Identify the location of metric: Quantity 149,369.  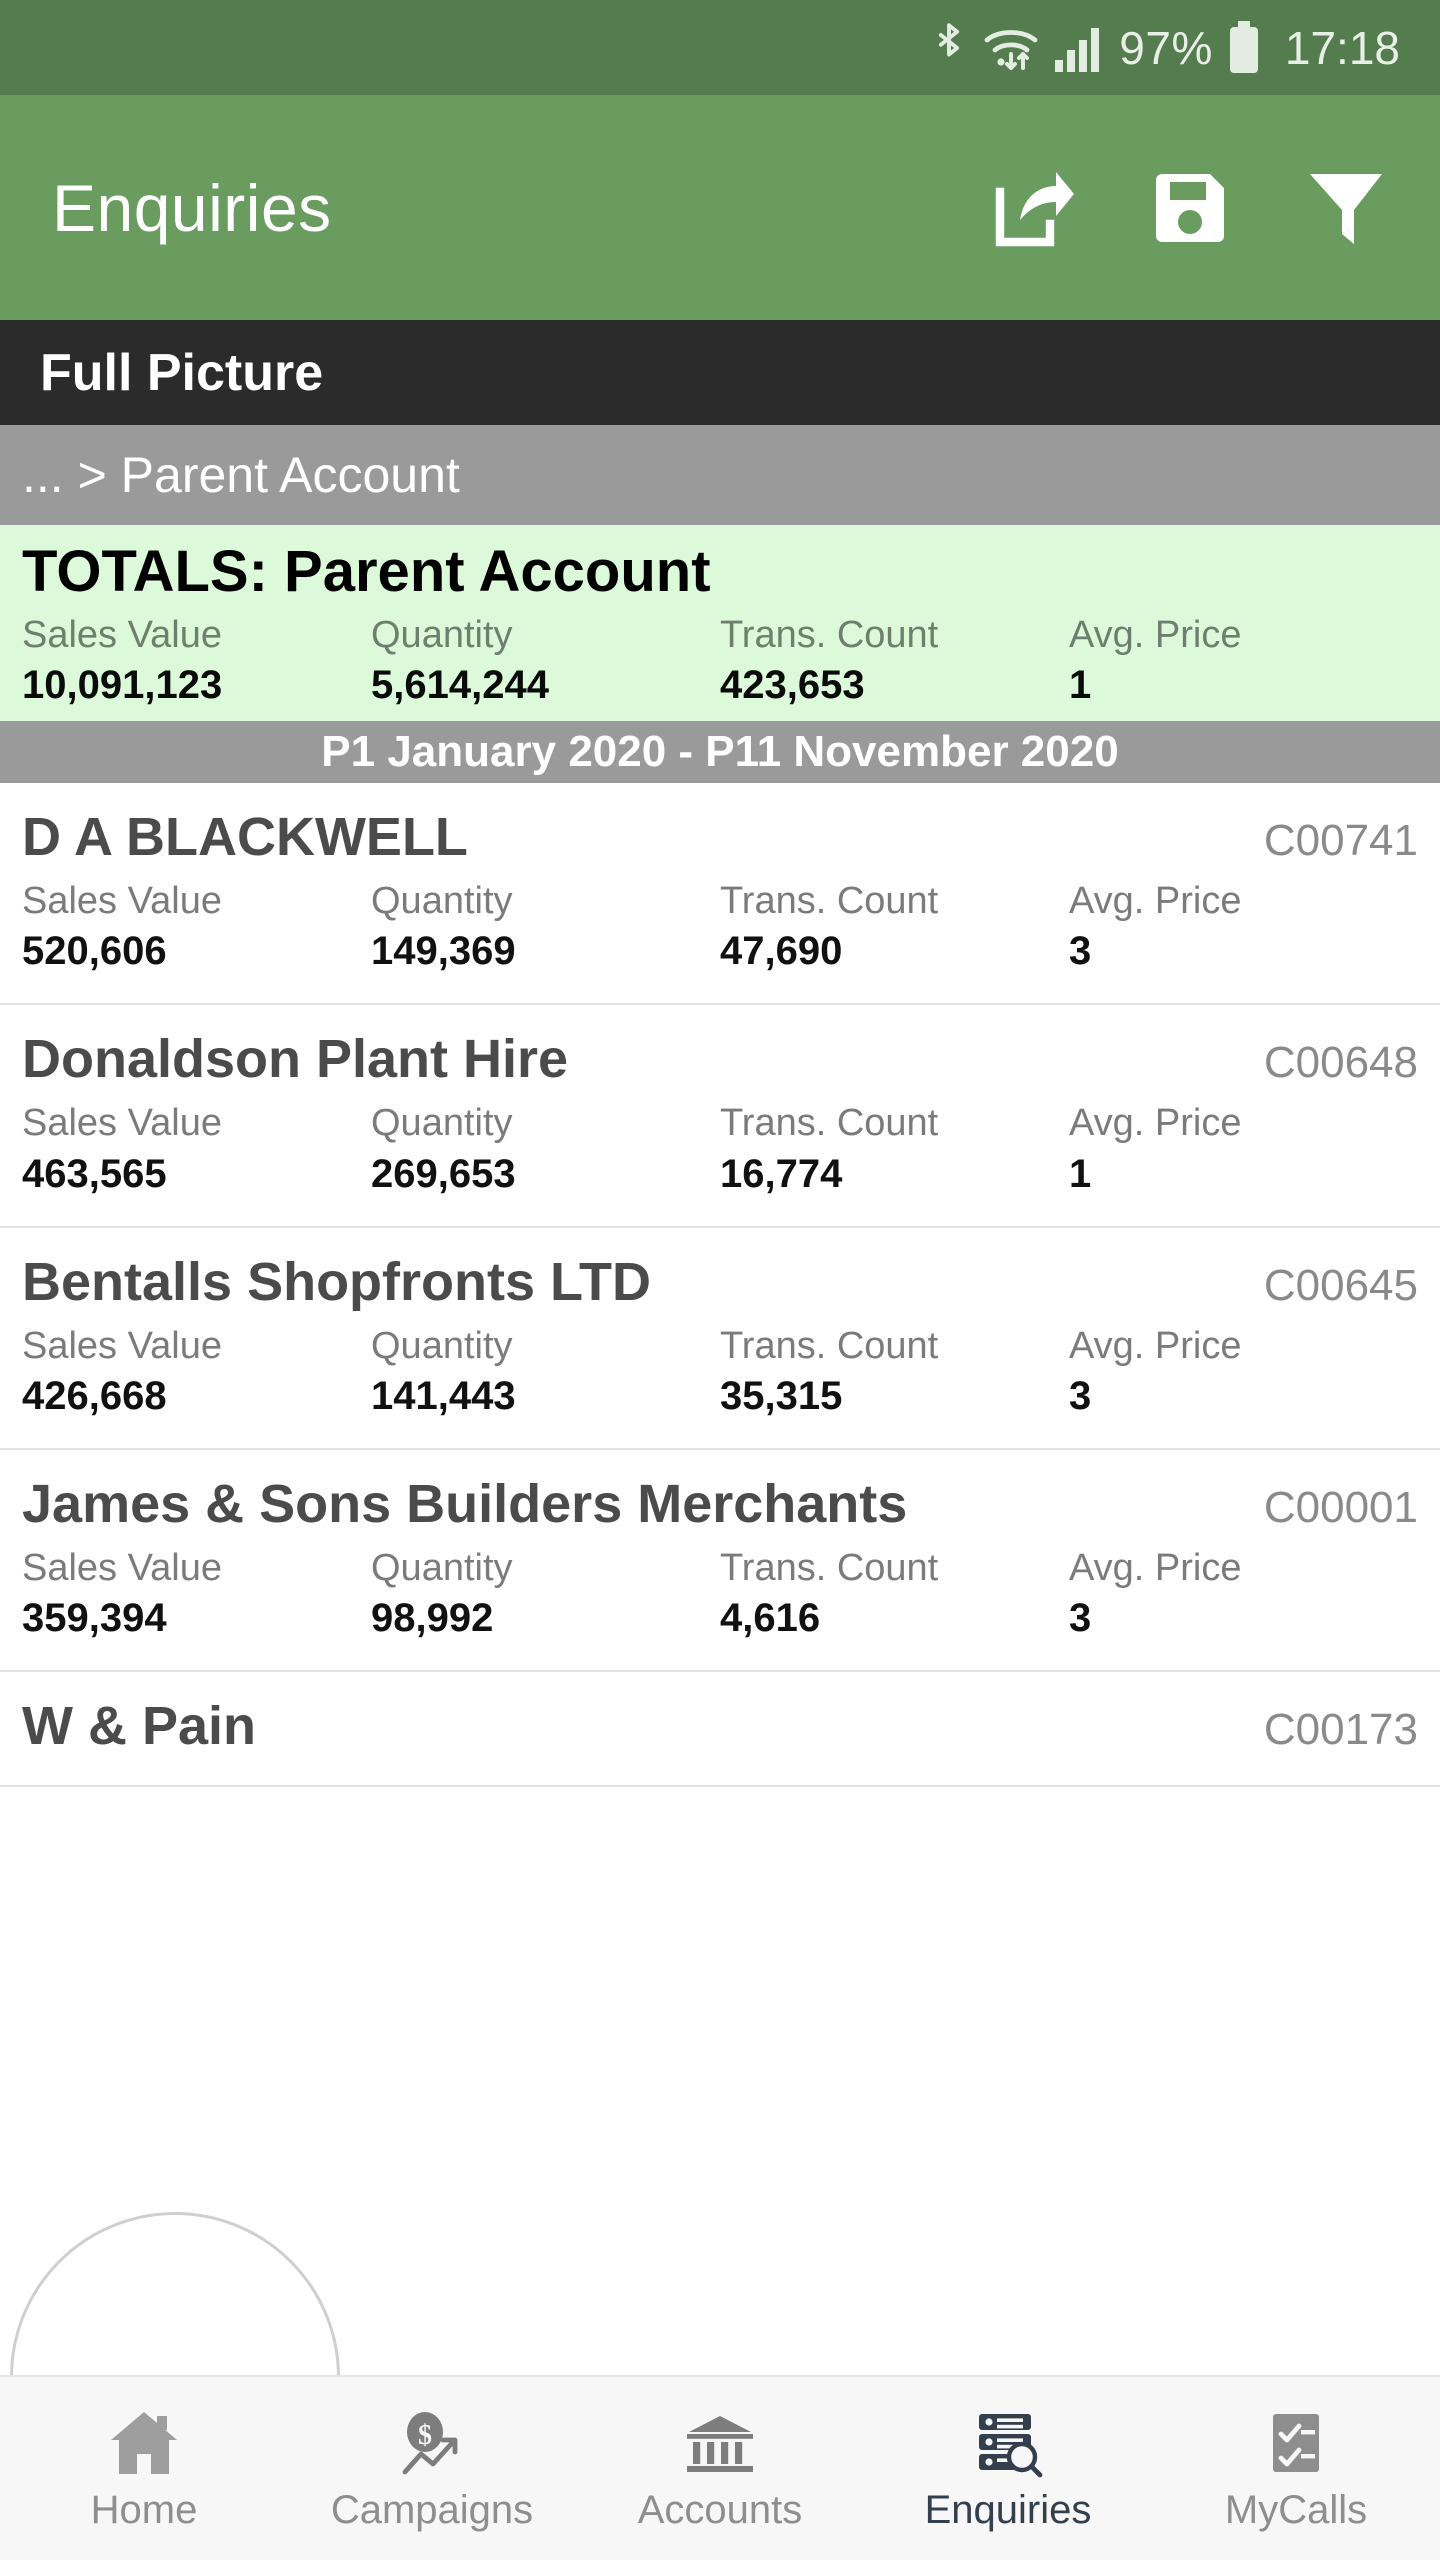
(545, 928).